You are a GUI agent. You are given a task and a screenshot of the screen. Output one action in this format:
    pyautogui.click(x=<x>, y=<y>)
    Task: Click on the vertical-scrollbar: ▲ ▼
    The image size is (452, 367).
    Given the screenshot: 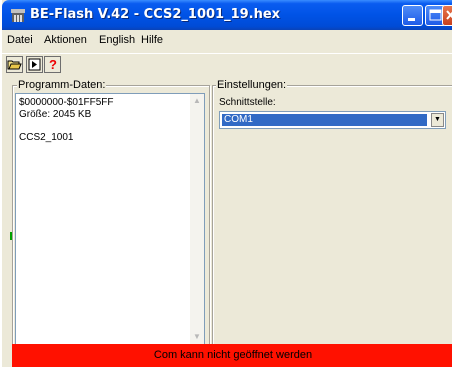 What is the action you would take?
    pyautogui.click(x=197, y=219)
    